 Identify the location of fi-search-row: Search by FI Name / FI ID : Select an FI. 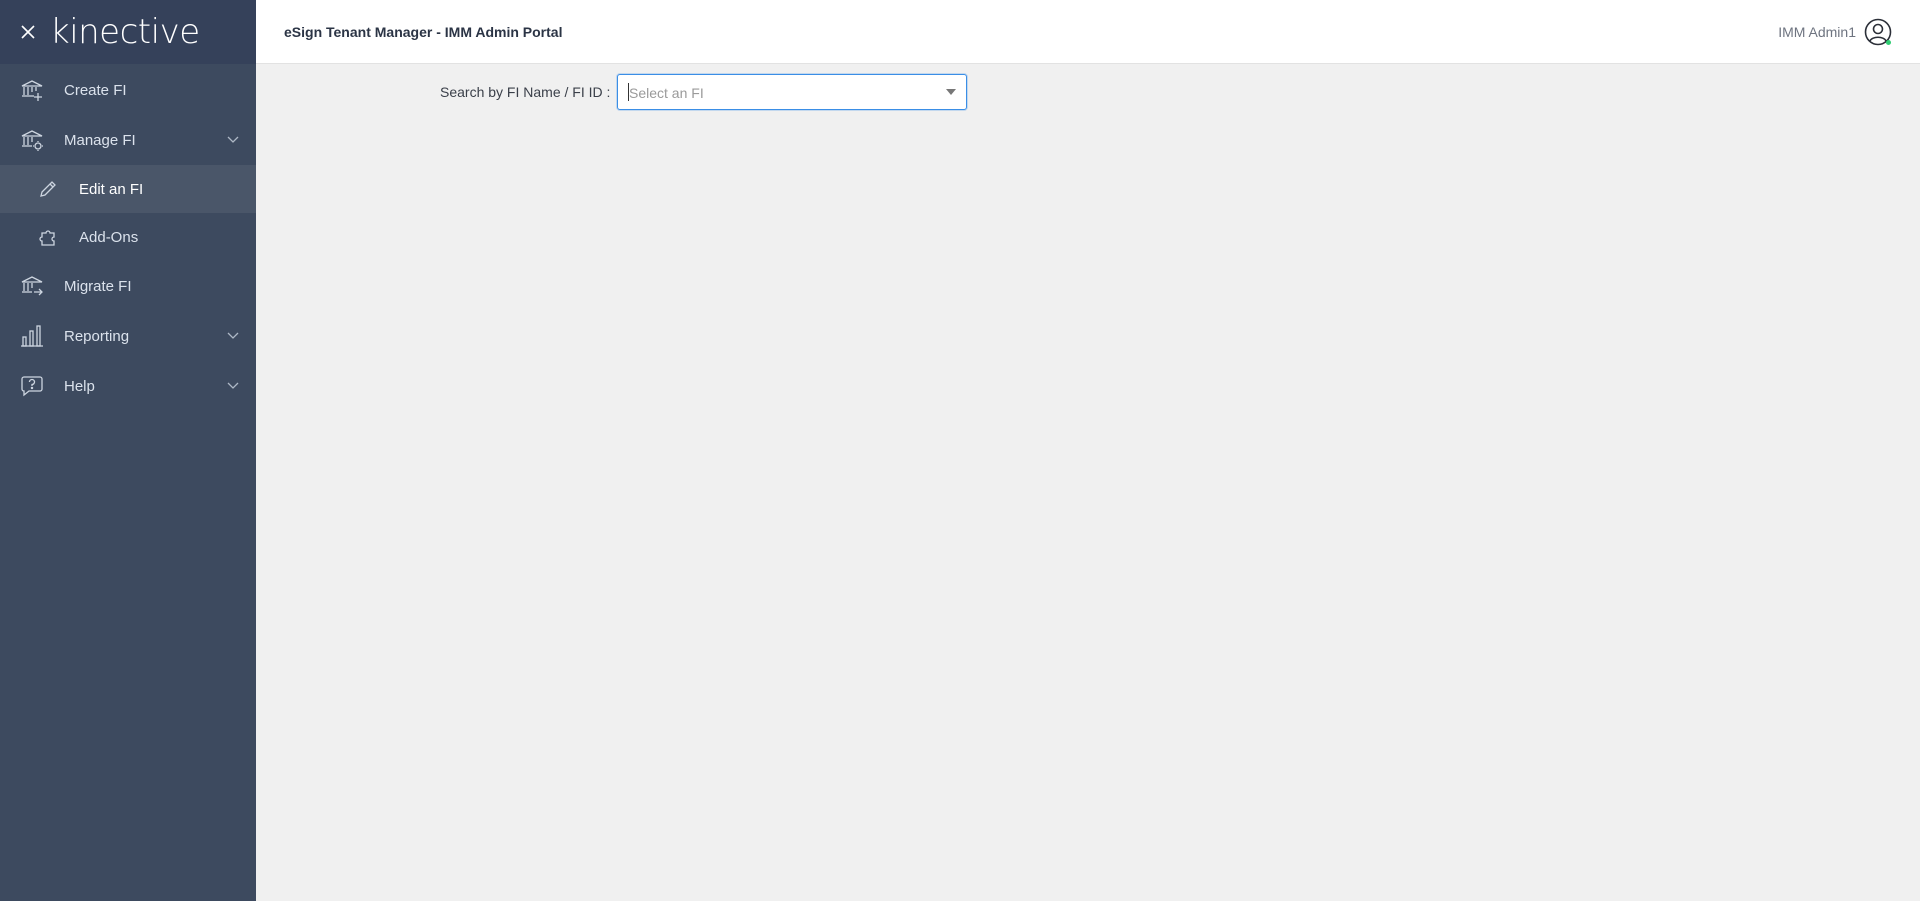
(1088, 92).